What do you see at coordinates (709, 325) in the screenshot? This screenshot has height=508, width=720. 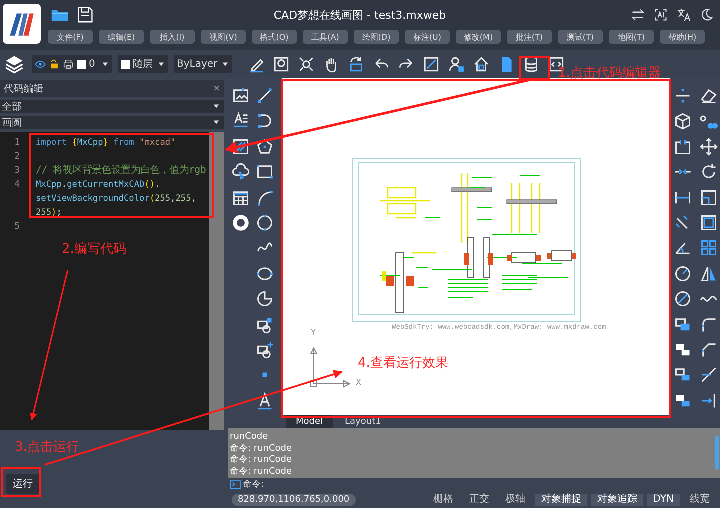 I see `fillet-icon` at bounding box center [709, 325].